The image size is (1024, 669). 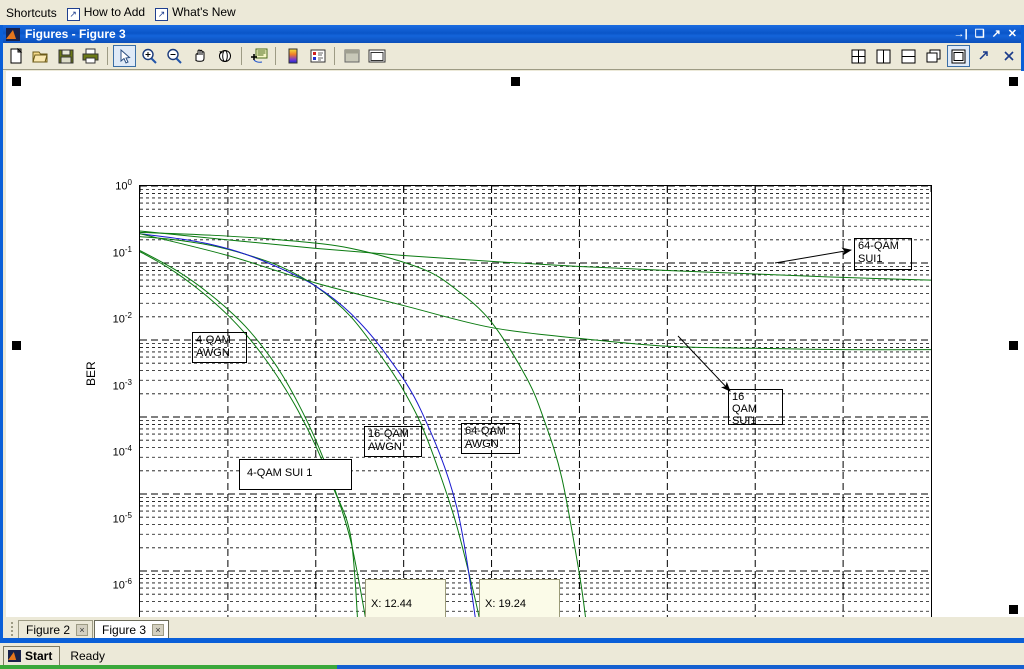 I want to click on ytick-label: 10-1, so click(x=122, y=252).